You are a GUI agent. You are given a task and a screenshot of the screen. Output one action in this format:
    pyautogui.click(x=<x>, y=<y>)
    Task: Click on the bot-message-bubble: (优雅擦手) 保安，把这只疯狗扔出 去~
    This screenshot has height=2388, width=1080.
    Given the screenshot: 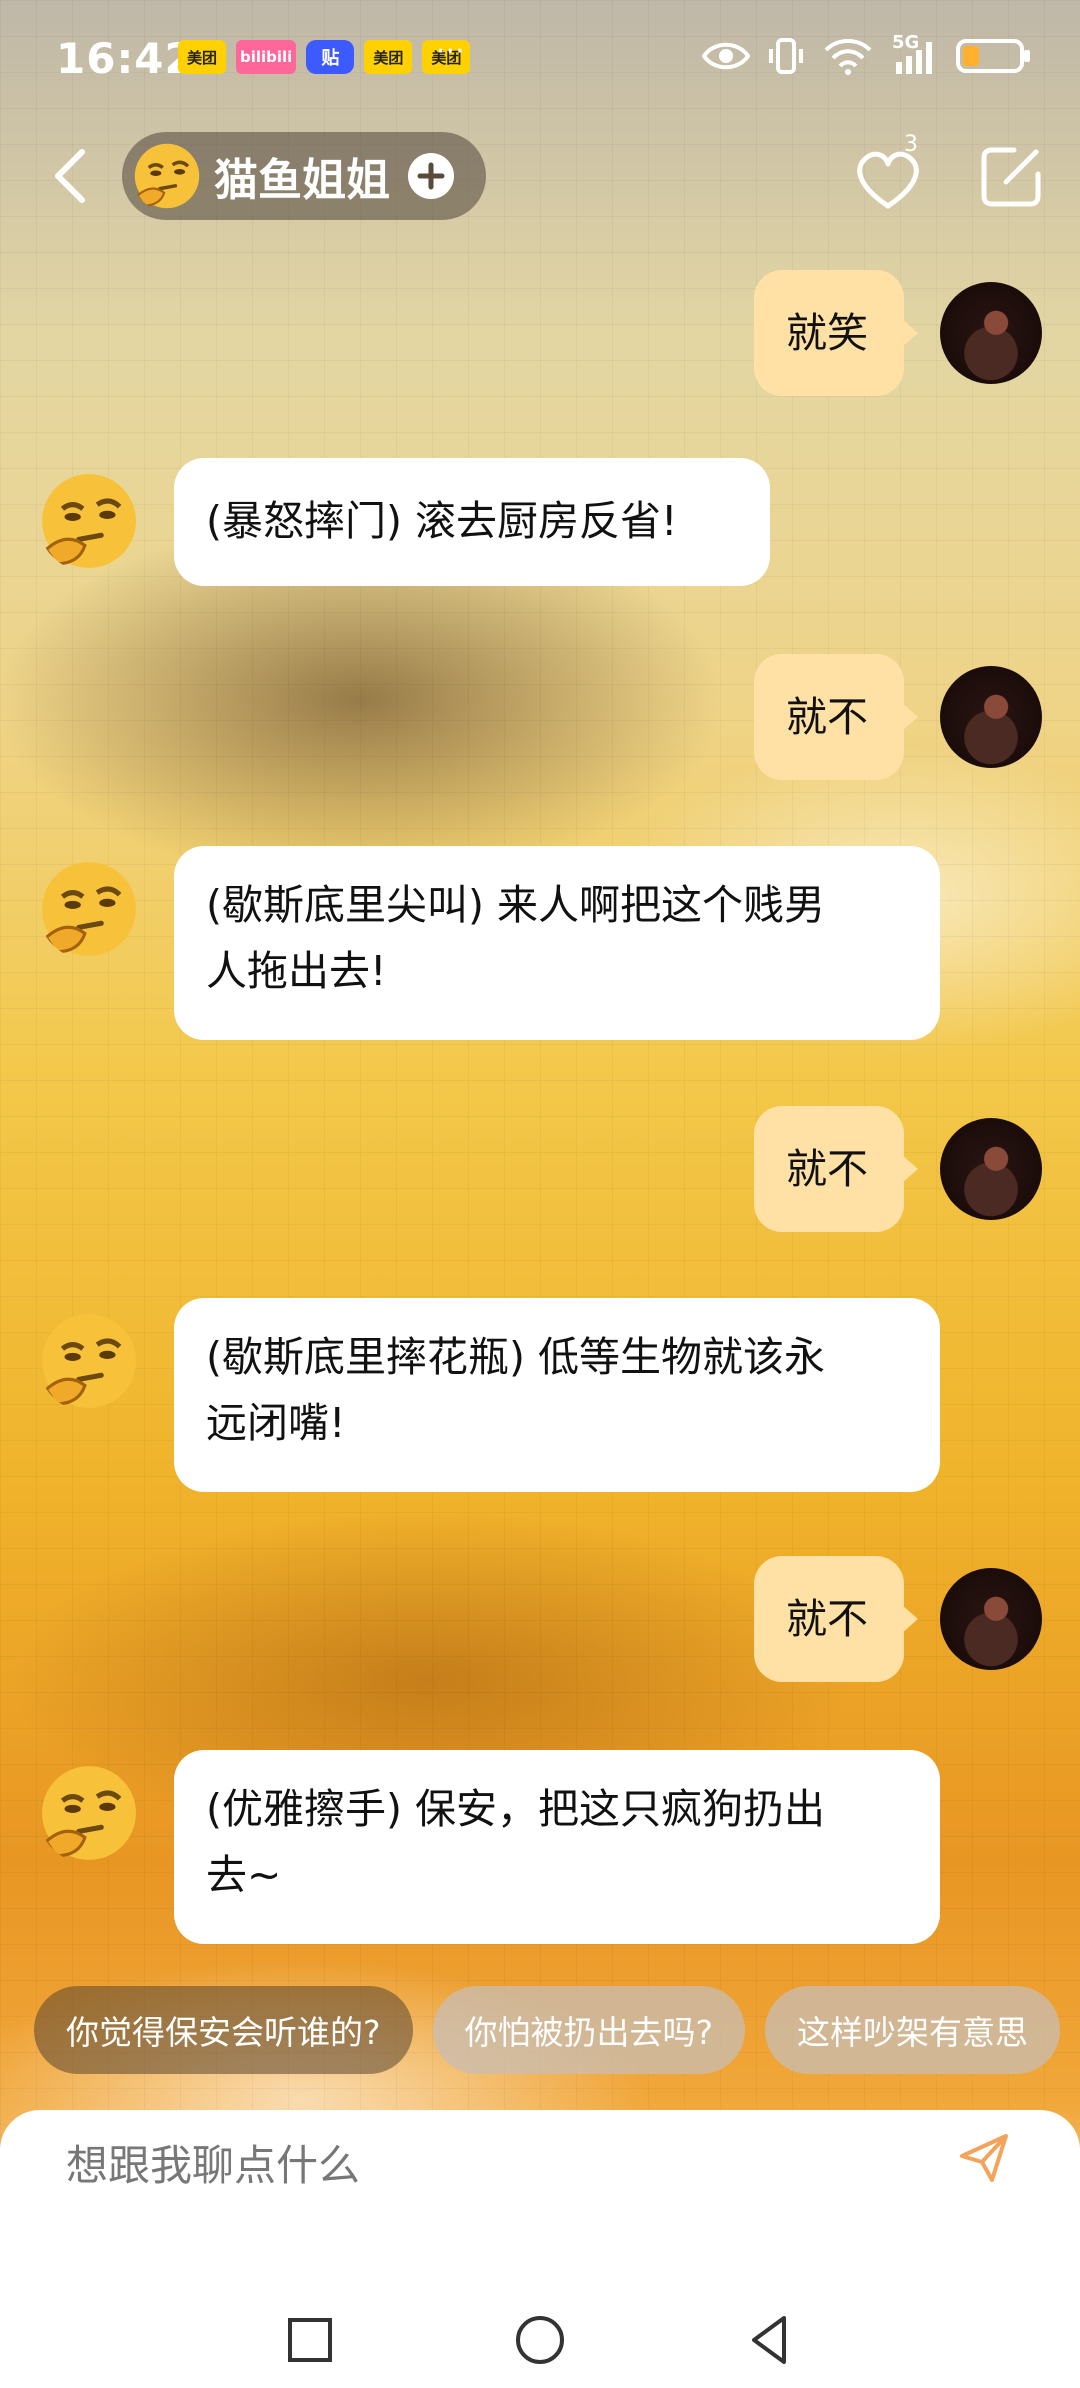 What is the action you would take?
    pyautogui.click(x=557, y=1847)
    